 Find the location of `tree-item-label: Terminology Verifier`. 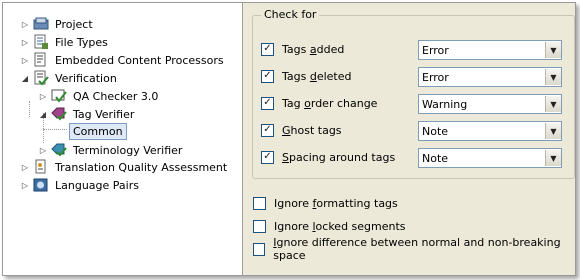

tree-item-label: Terminology Verifier is located at coordinates (128, 150).